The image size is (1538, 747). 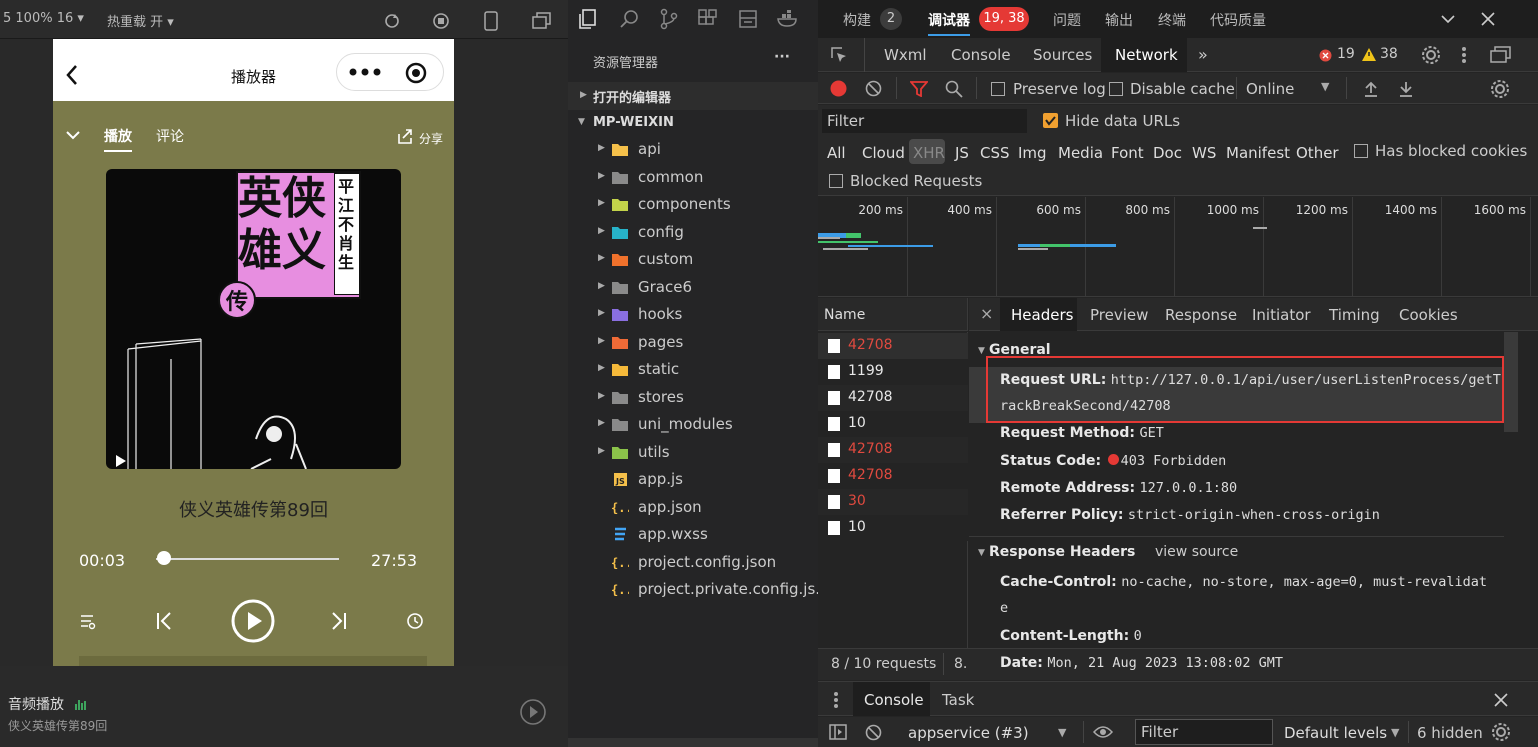 What do you see at coordinates (140, 20) in the screenshot?
I see `hot-reload-toggle: 热重载 开 ▾` at bounding box center [140, 20].